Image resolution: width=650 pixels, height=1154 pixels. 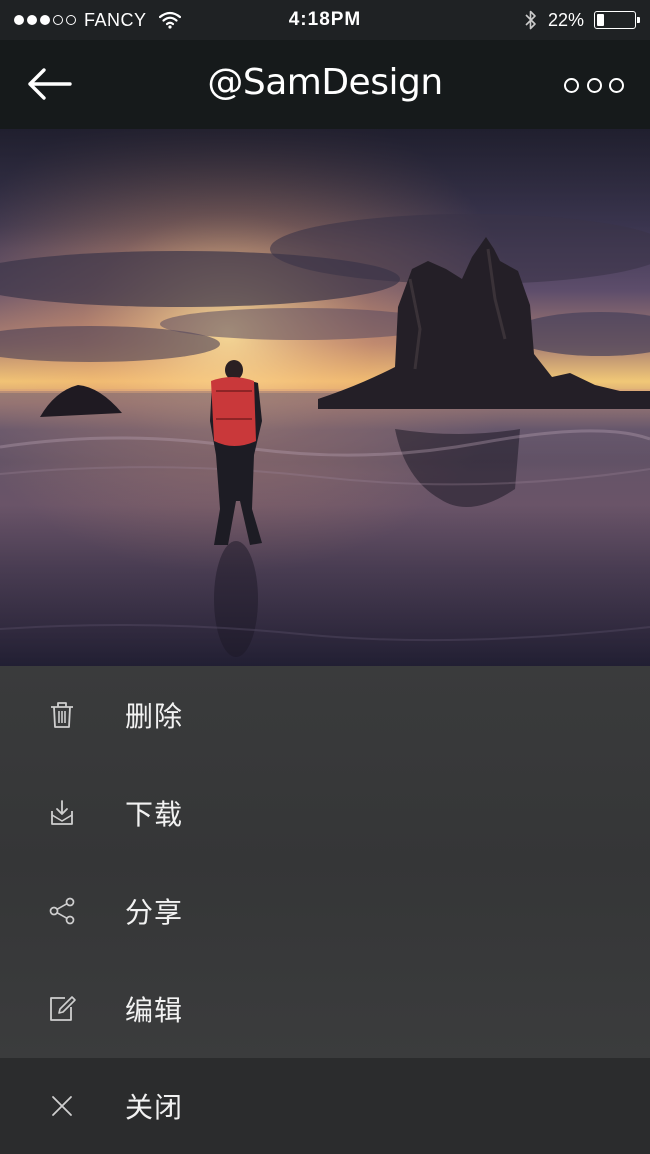 What do you see at coordinates (325, 1106) in the screenshot?
I see `close-option: 关闭` at bounding box center [325, 1106].